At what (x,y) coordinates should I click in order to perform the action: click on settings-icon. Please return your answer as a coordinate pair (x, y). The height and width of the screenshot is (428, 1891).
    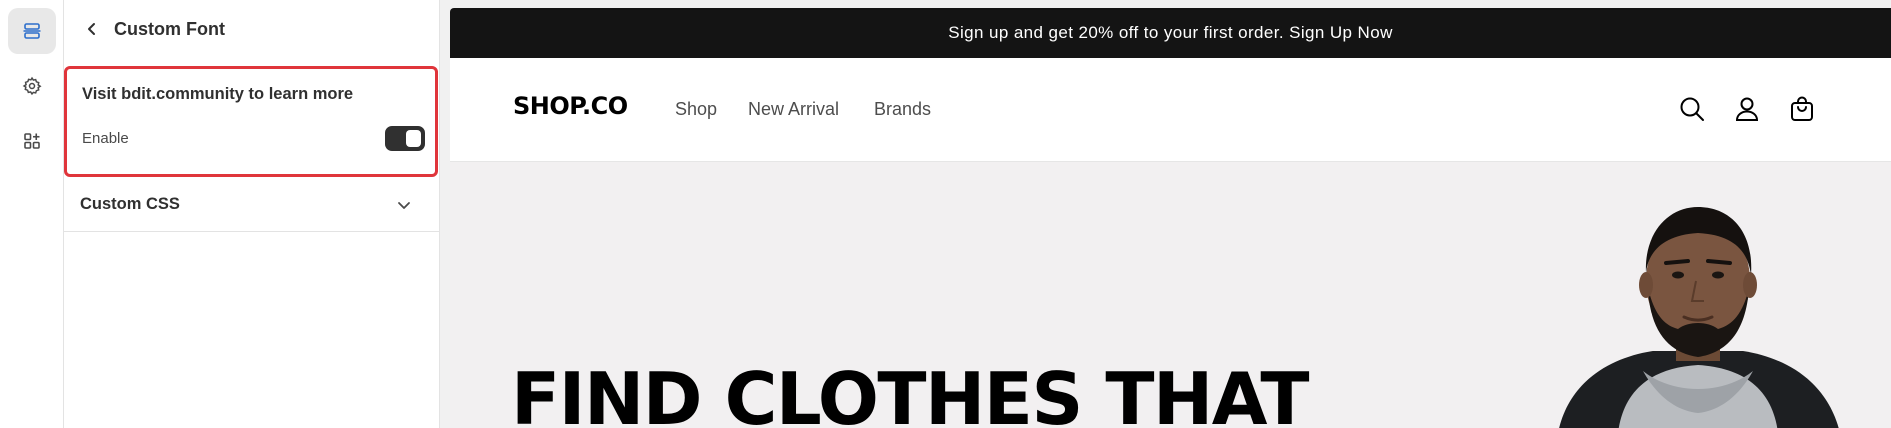
    Looking at the image, I should click on (32, 86).